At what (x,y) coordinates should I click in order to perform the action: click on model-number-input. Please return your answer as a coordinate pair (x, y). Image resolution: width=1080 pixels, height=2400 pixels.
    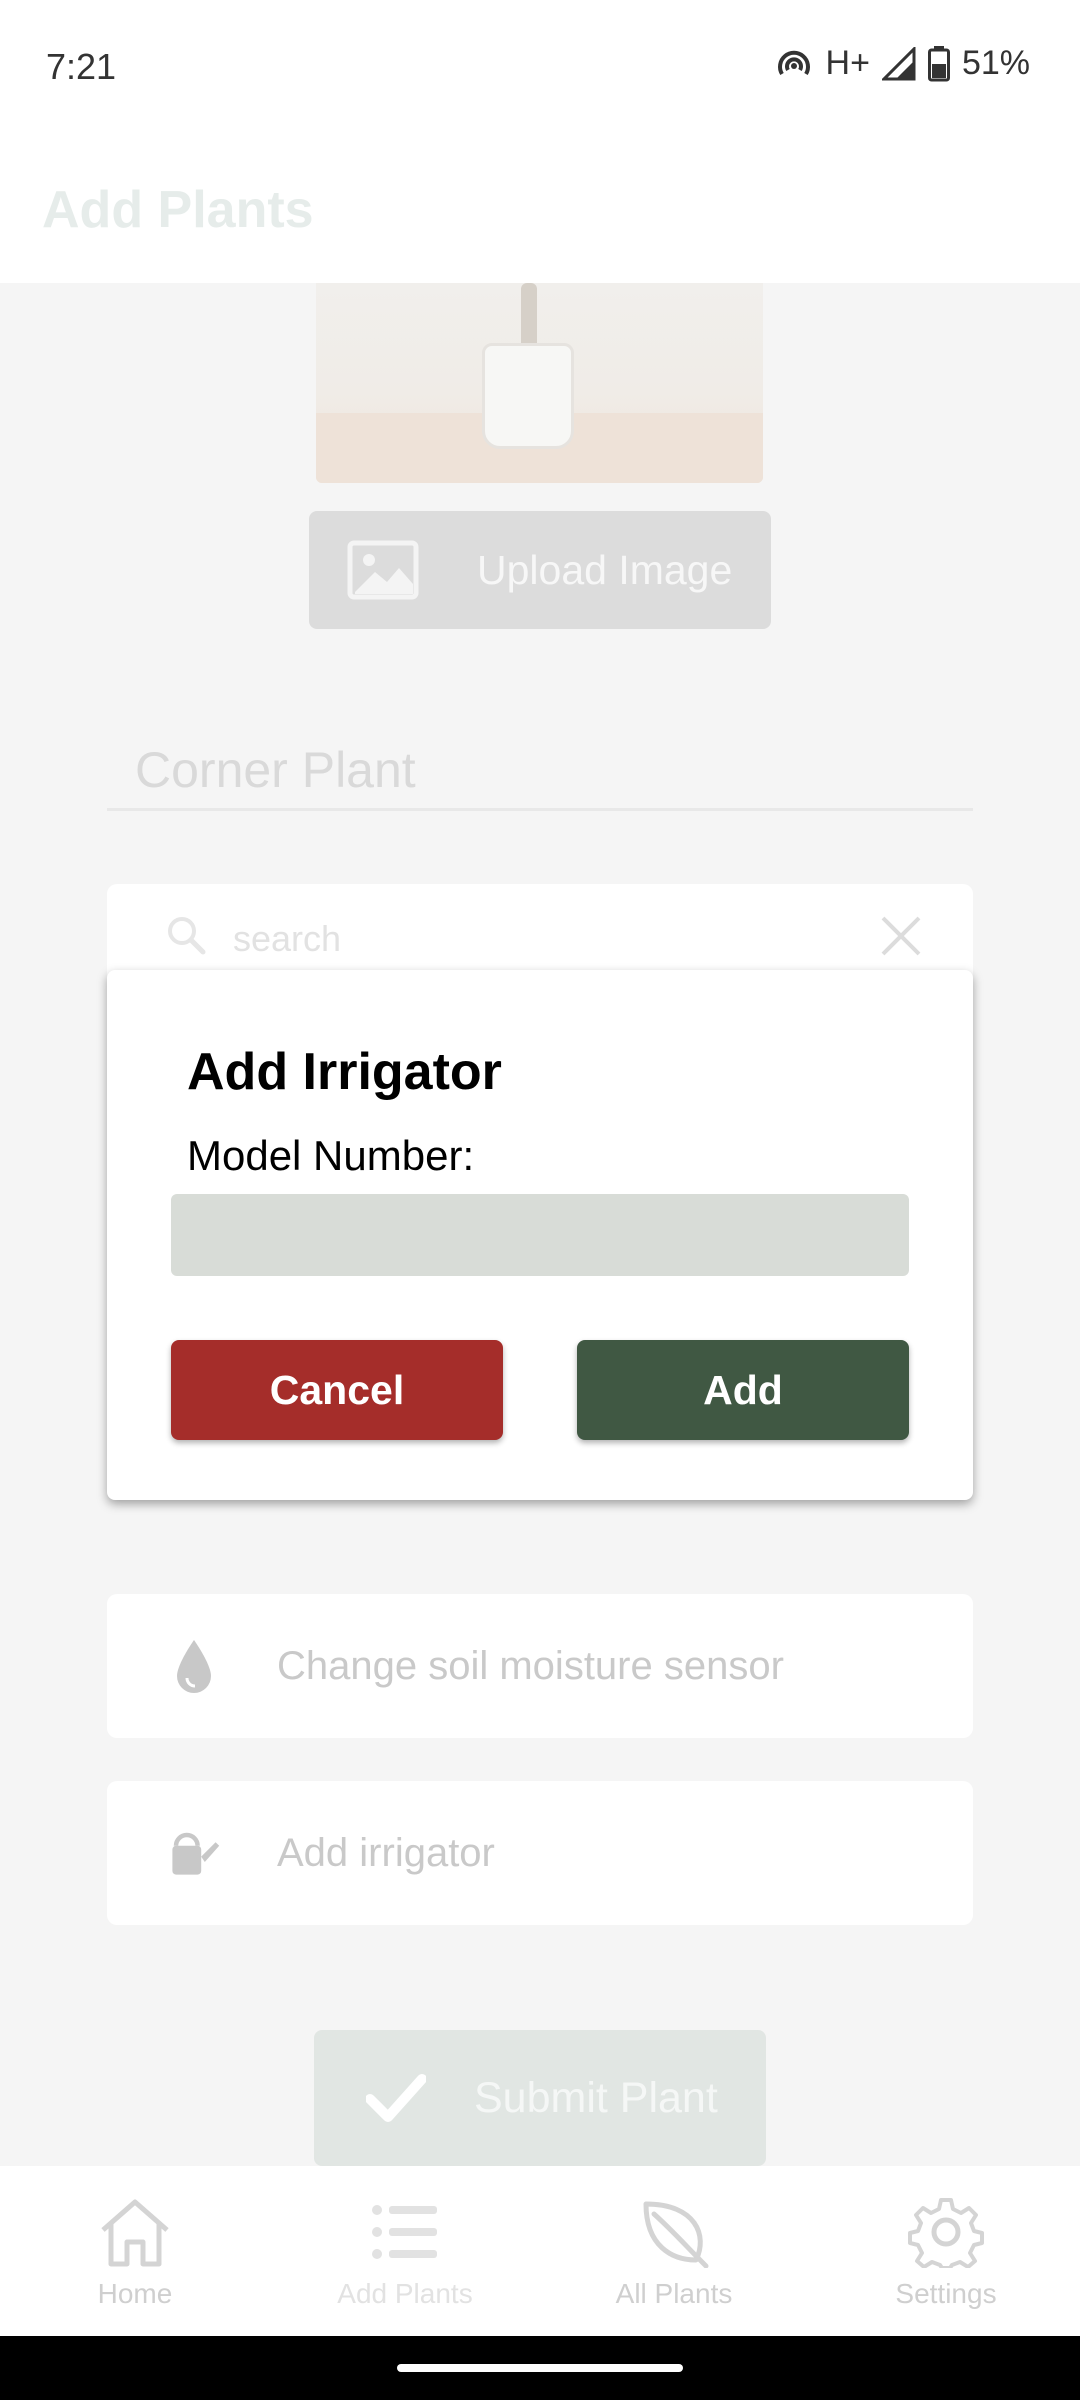
    Looking at the image, I should click on (540, 1235).